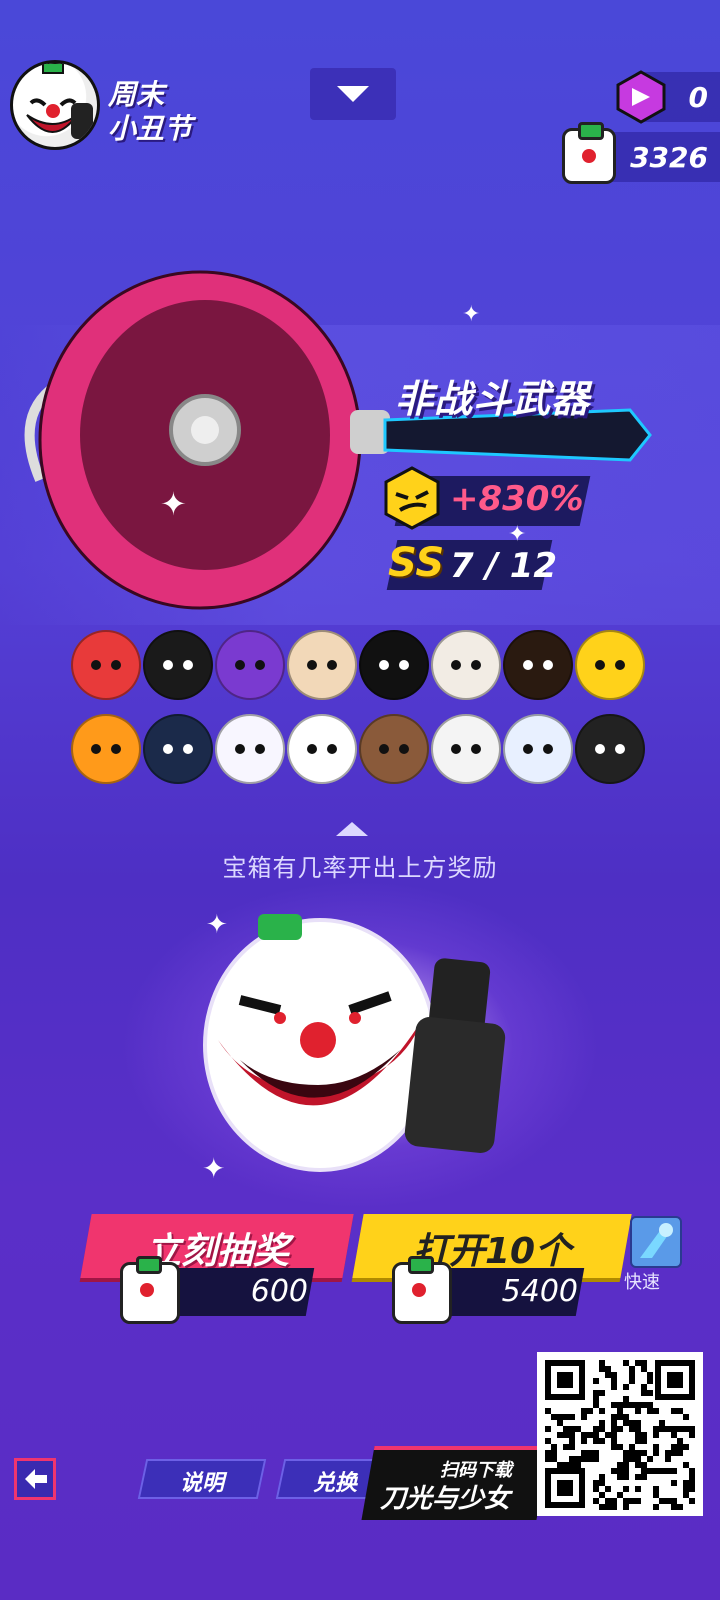 The width and height of the screenshot is (720, 1600). Describe the element at coordinates (394, 665) in the screenshot. I see `black-bunny-reward` at that location.